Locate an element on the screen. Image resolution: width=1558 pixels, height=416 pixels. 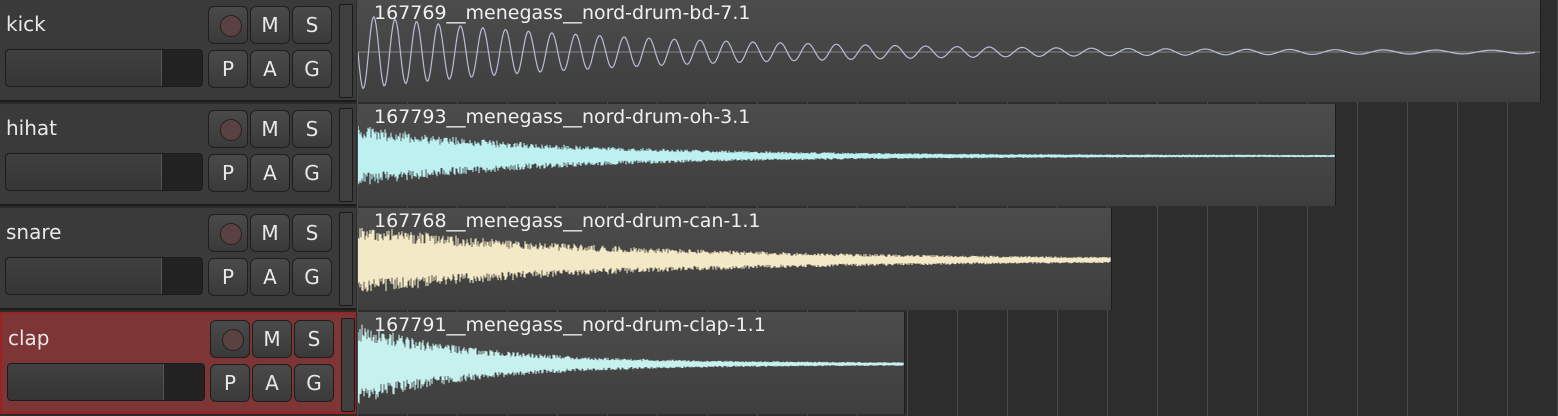
track-header: kick M S P A G is located at coordinates (178, 51).